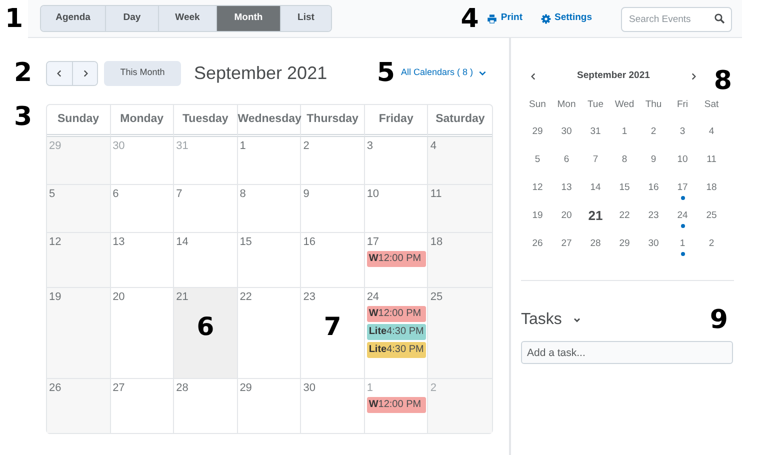 This screenshot has width=768, height=455. I want to click on weekday-label: Wed, so click(624, 105).